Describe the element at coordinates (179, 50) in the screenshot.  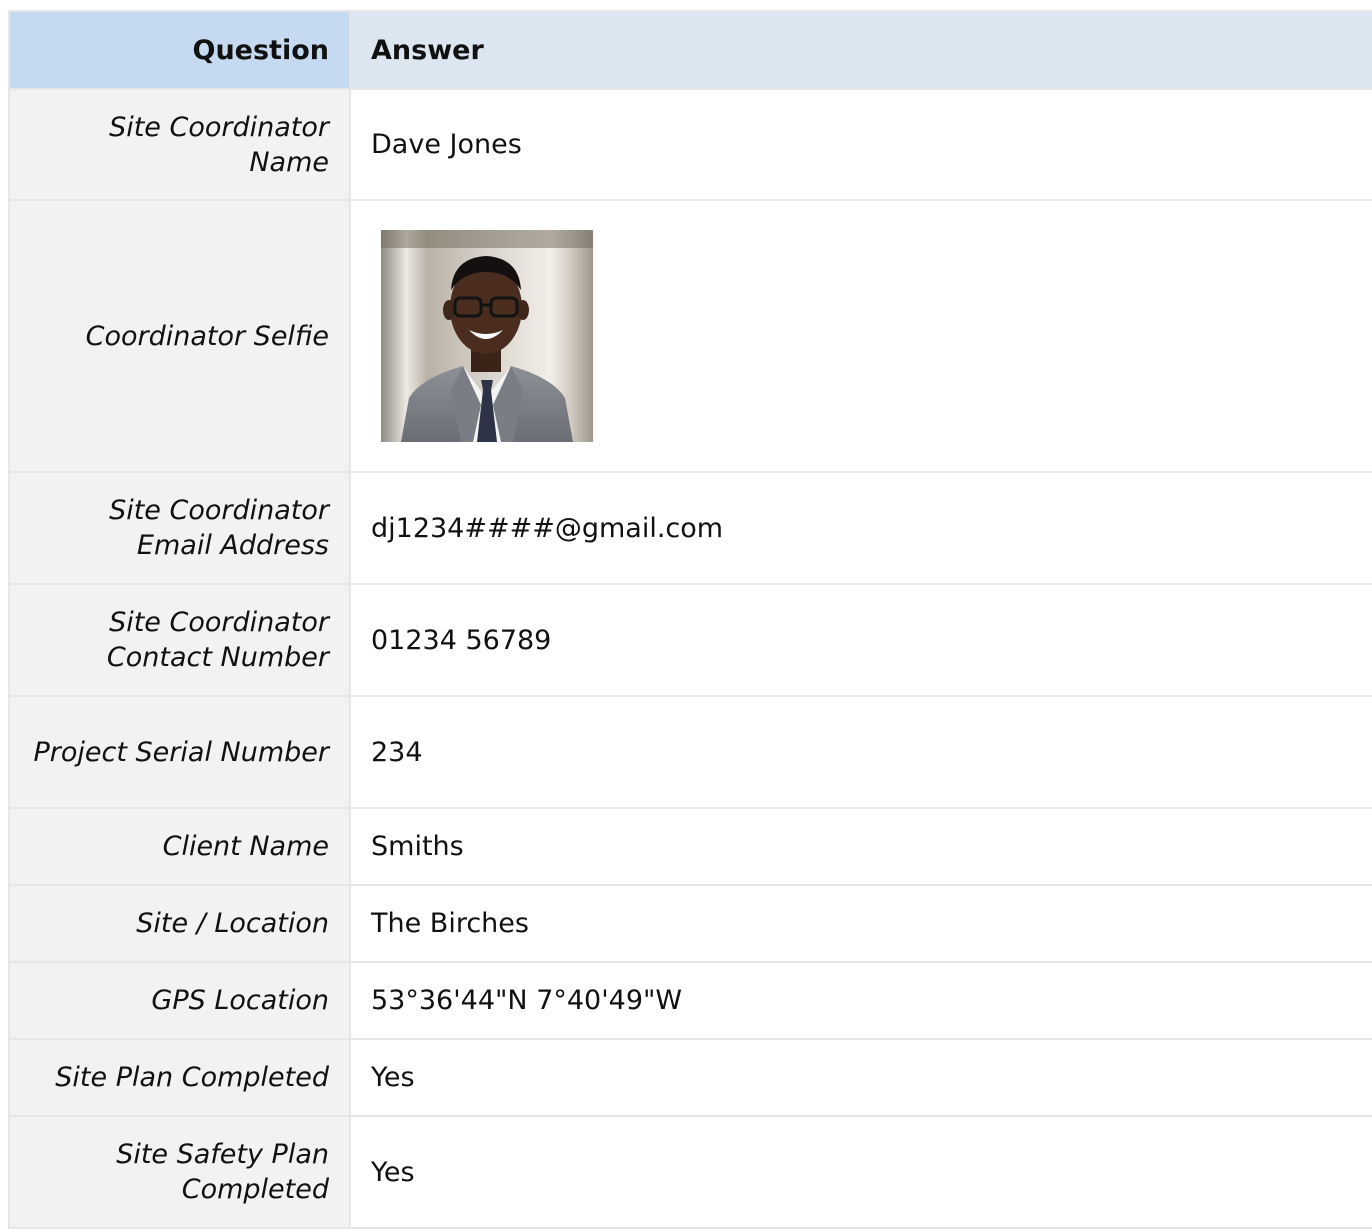
I see `header-question: Question` at that location.